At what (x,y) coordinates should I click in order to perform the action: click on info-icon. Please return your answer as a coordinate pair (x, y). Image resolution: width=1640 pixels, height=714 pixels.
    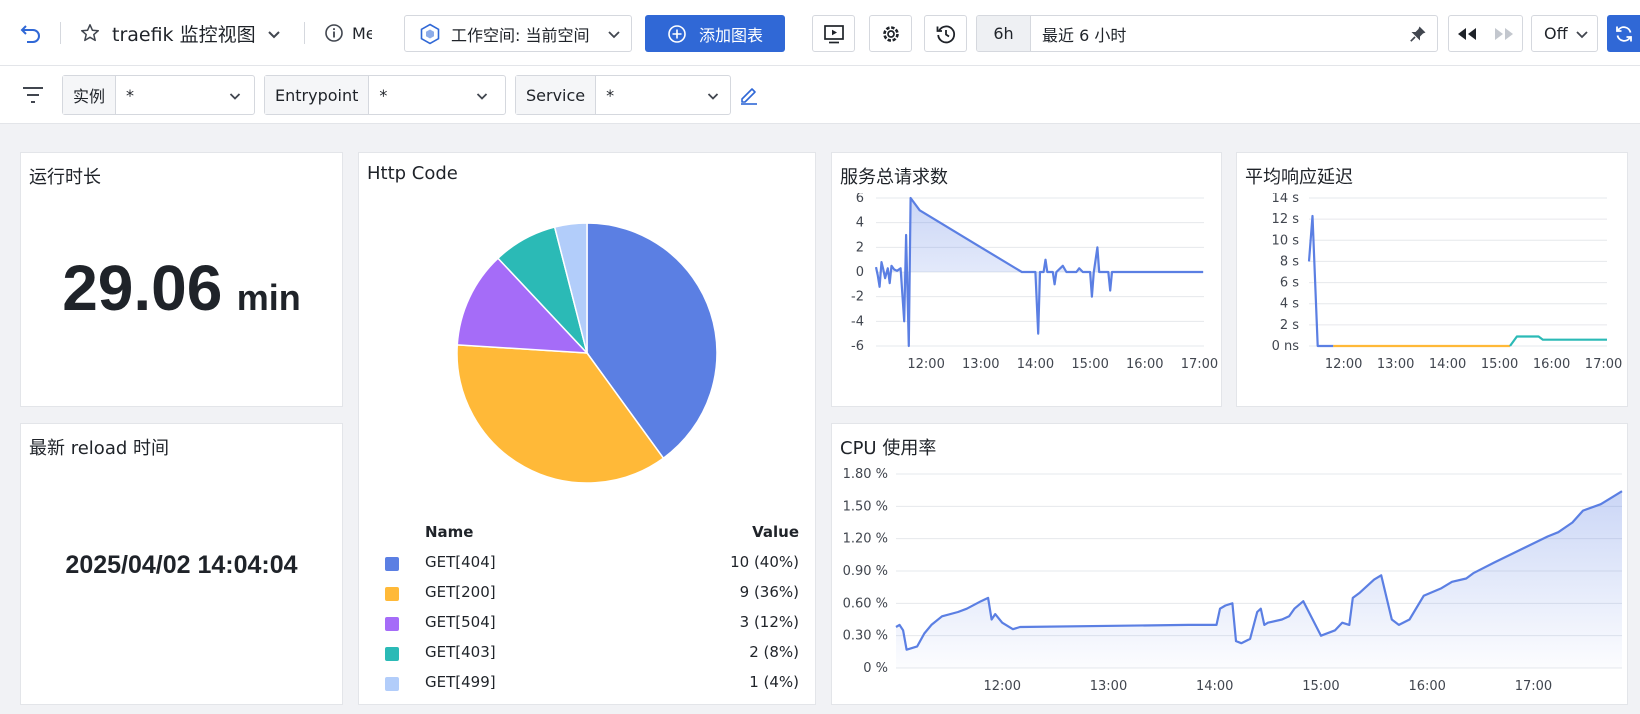
    Looking at the image, I should click on (334, 33).